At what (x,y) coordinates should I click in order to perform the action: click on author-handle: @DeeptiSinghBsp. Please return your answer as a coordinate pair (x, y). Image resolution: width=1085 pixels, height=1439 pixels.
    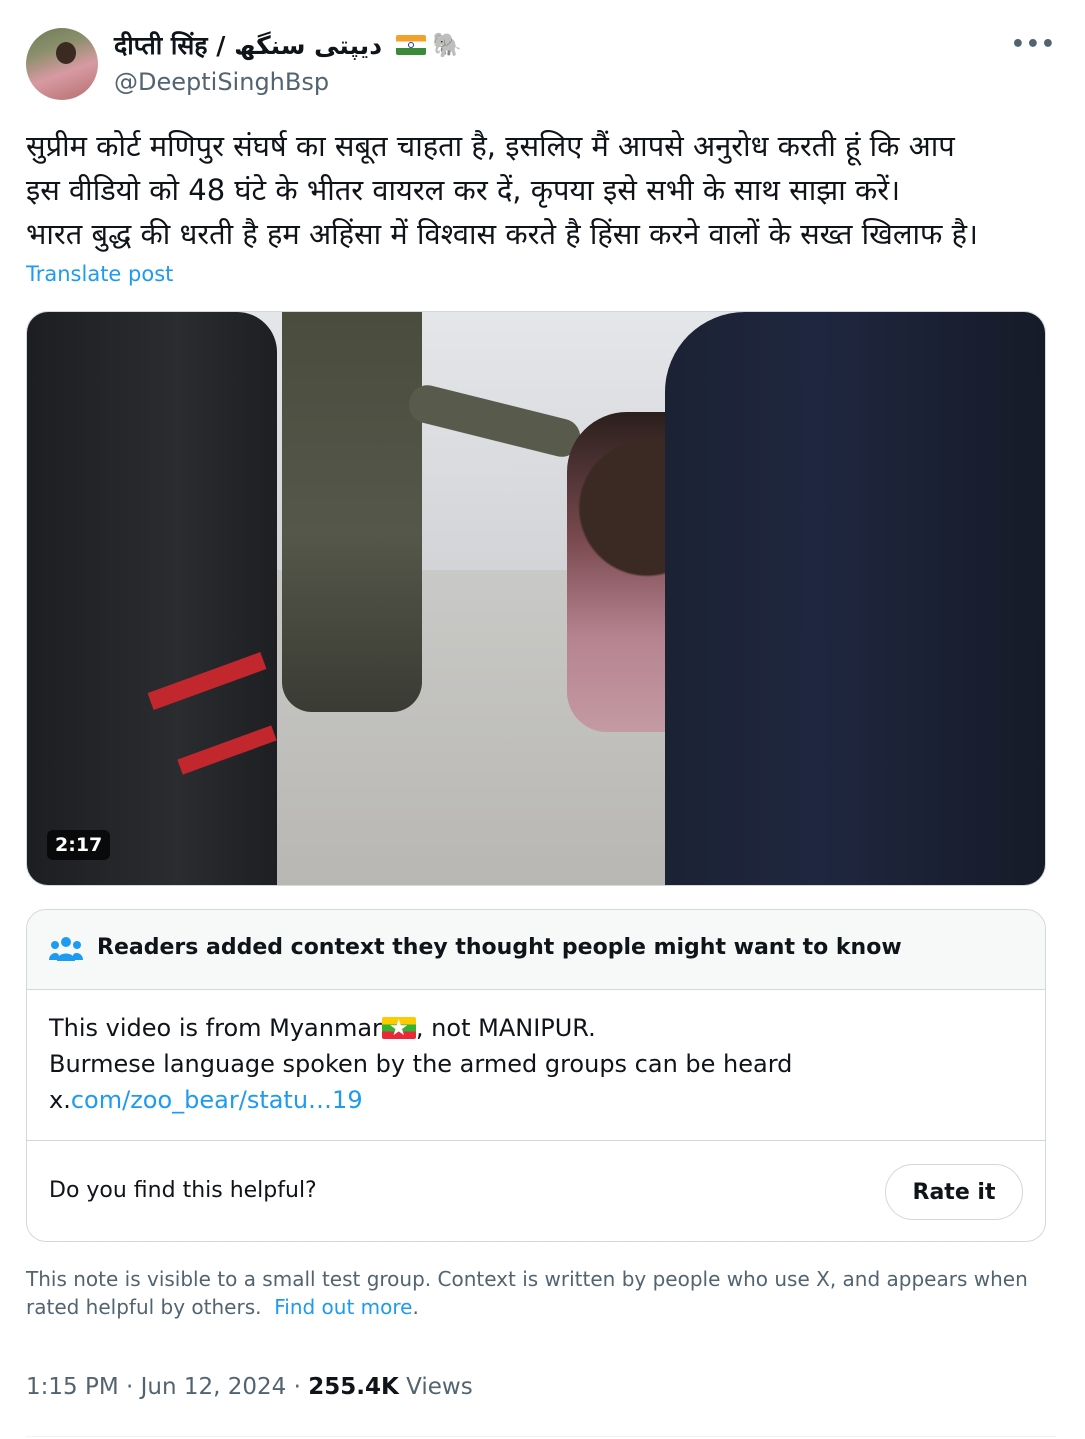
    Looking at the image, I should click on (221, 82).